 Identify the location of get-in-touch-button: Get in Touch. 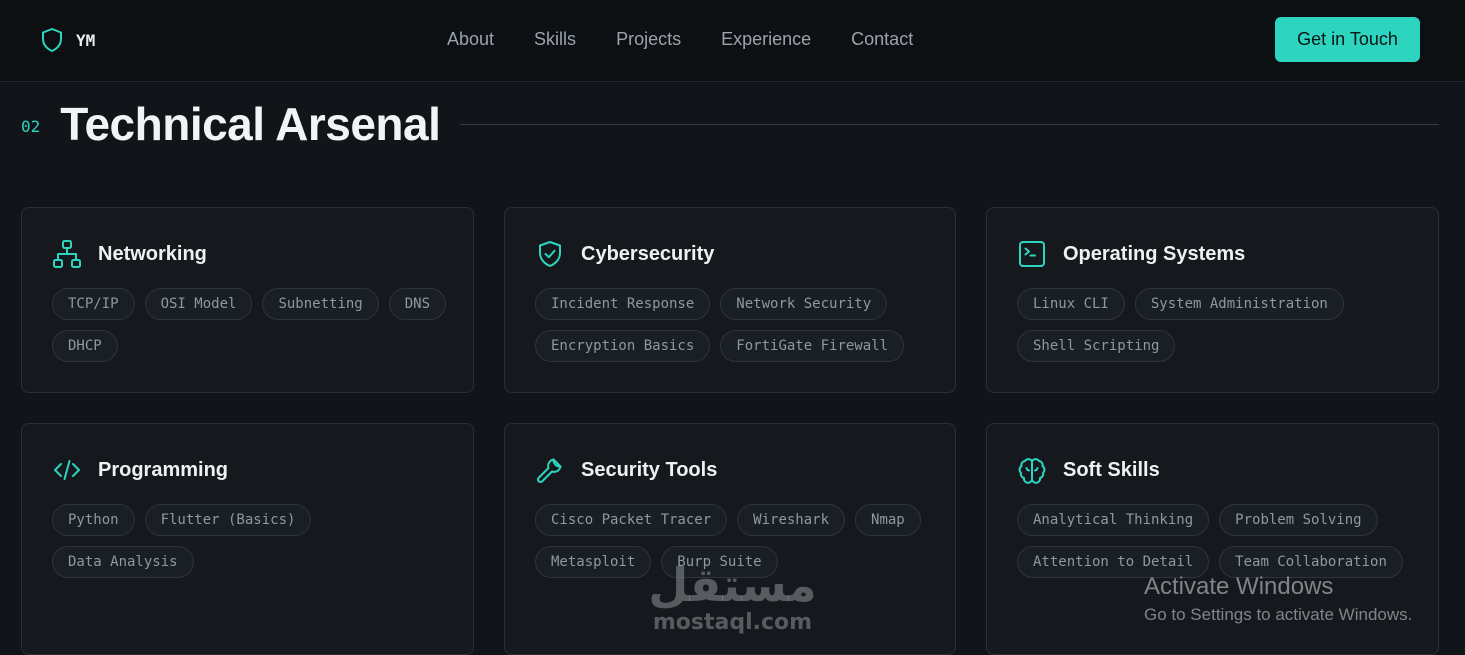
(1347, 39).